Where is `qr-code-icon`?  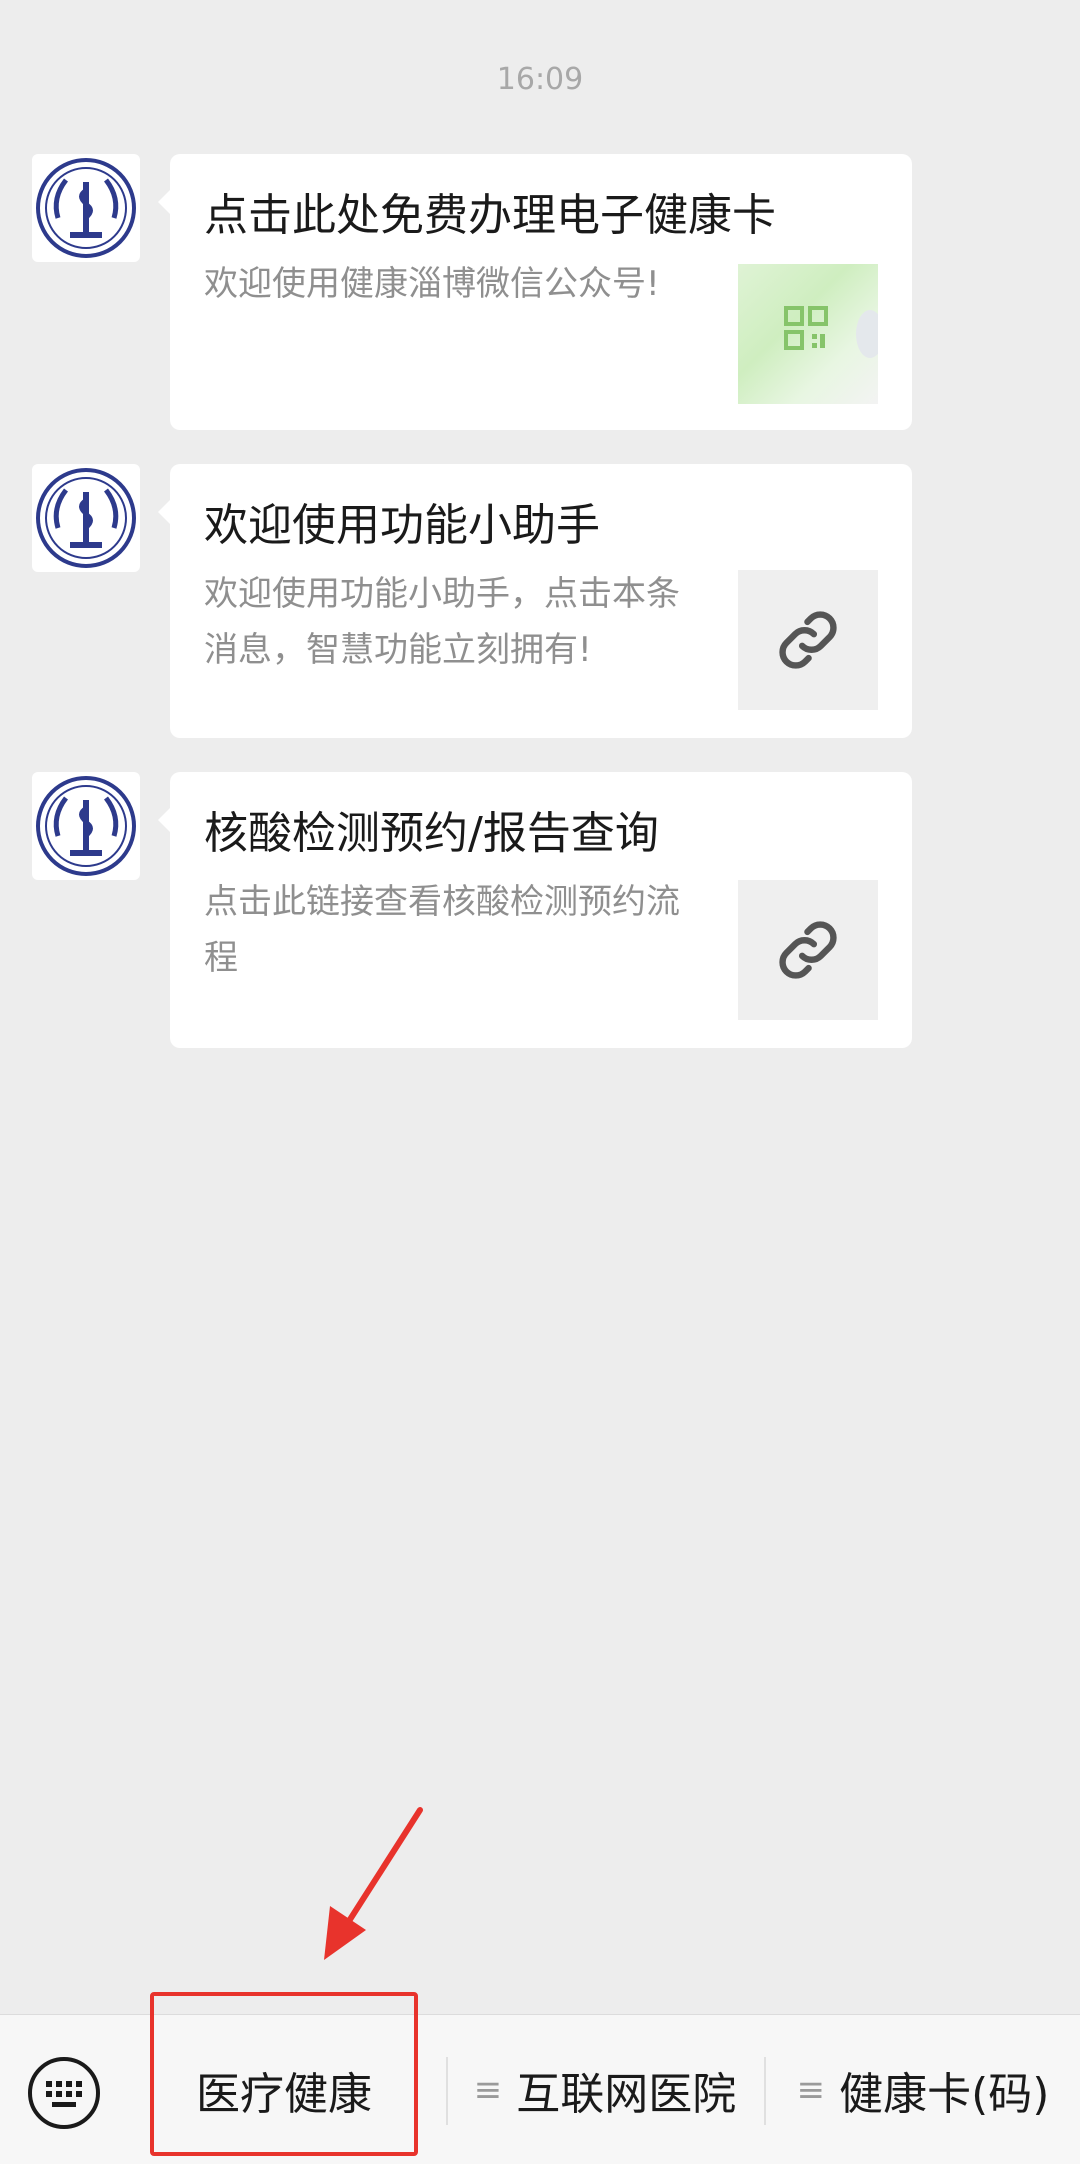 qr-code-icon is located at coordinates (831, 332).